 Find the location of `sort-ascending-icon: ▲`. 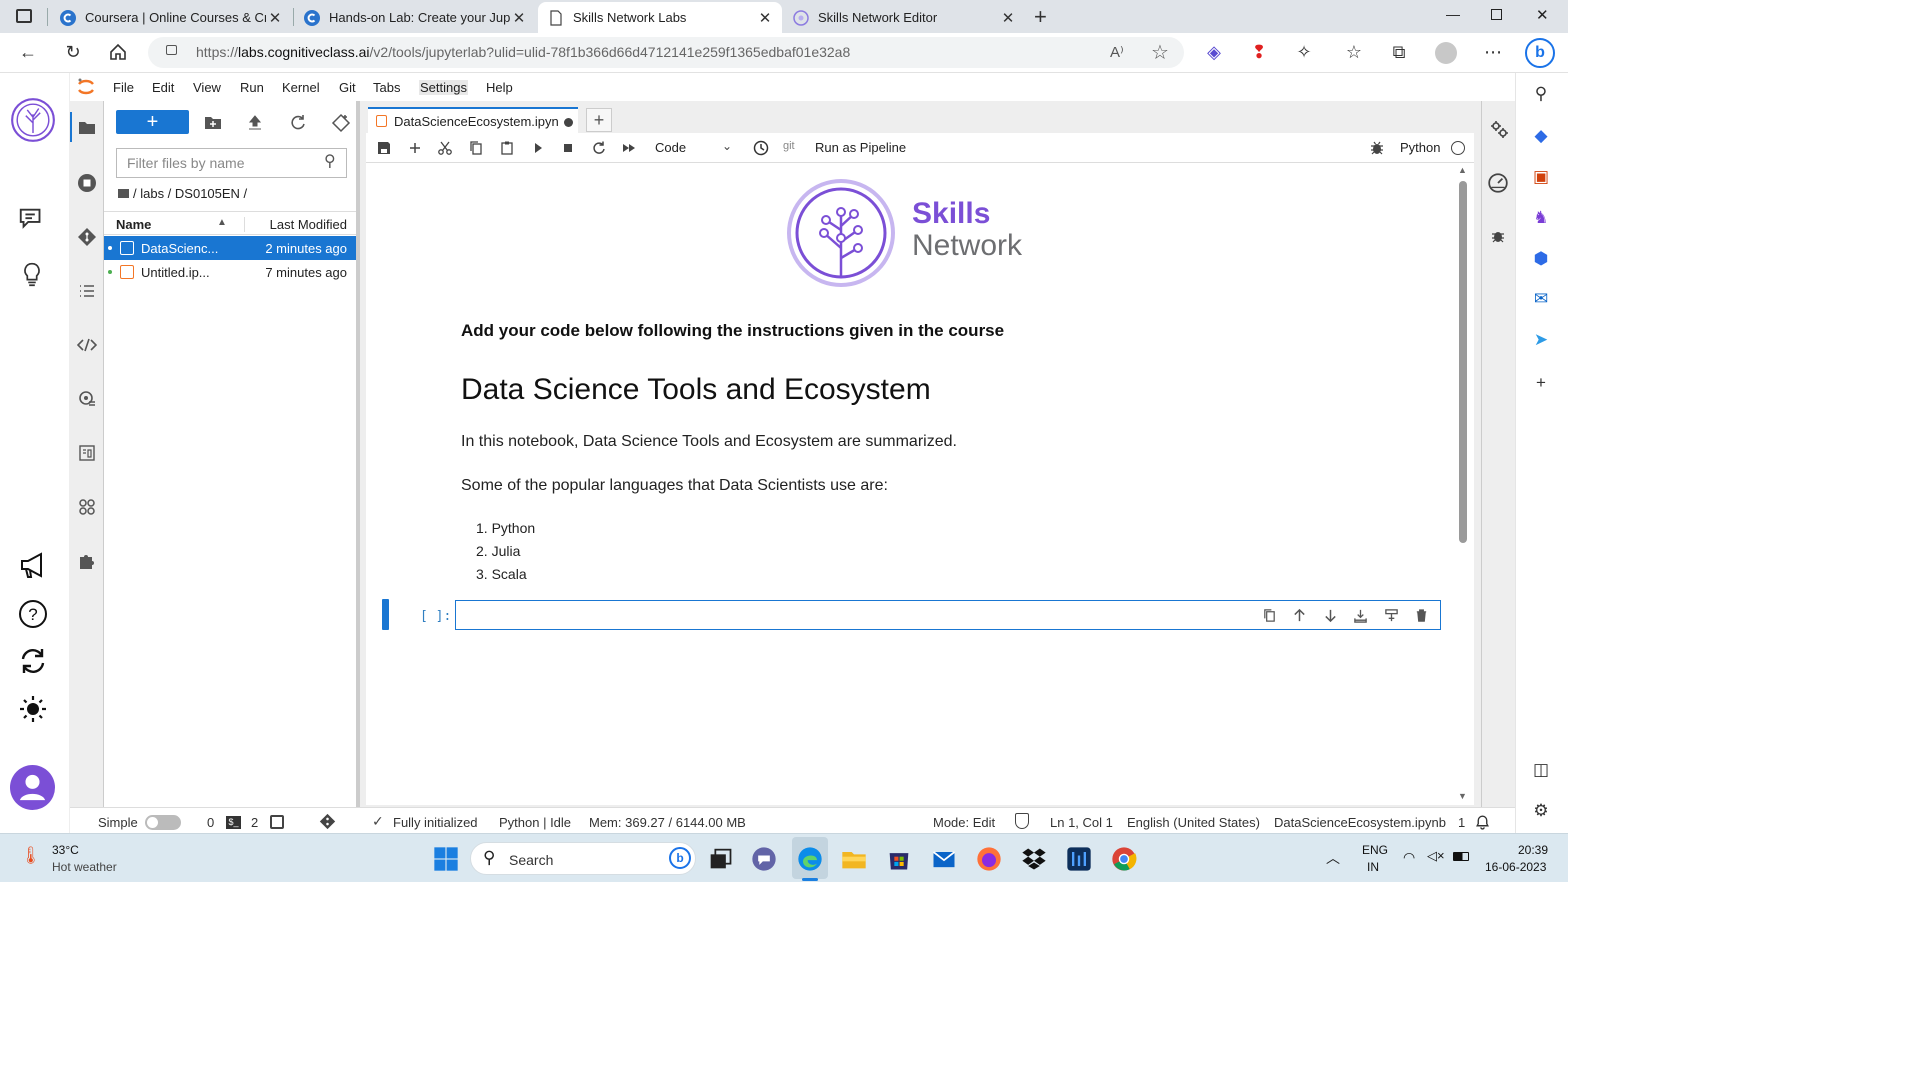

sort-ascending-icon: ▲ is located at coordinates (222, 222).